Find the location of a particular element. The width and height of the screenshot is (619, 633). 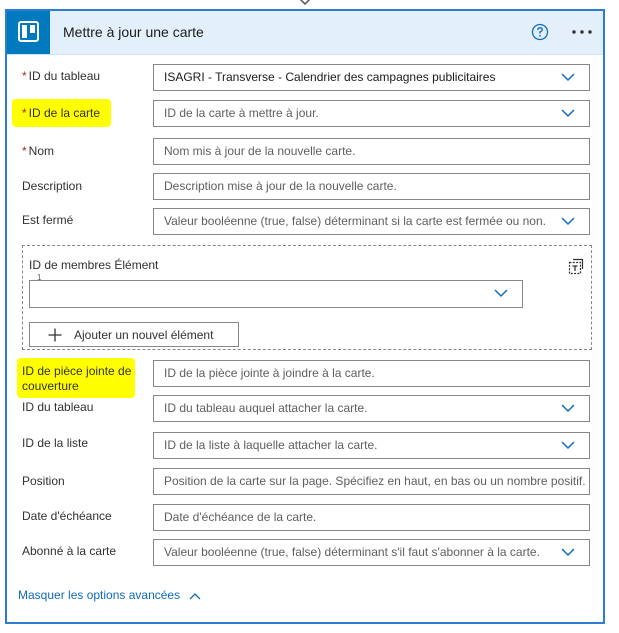

board-id-2-placeholder: ID du tableau auquel attacher la carte. is located at coordinates (266, 408).